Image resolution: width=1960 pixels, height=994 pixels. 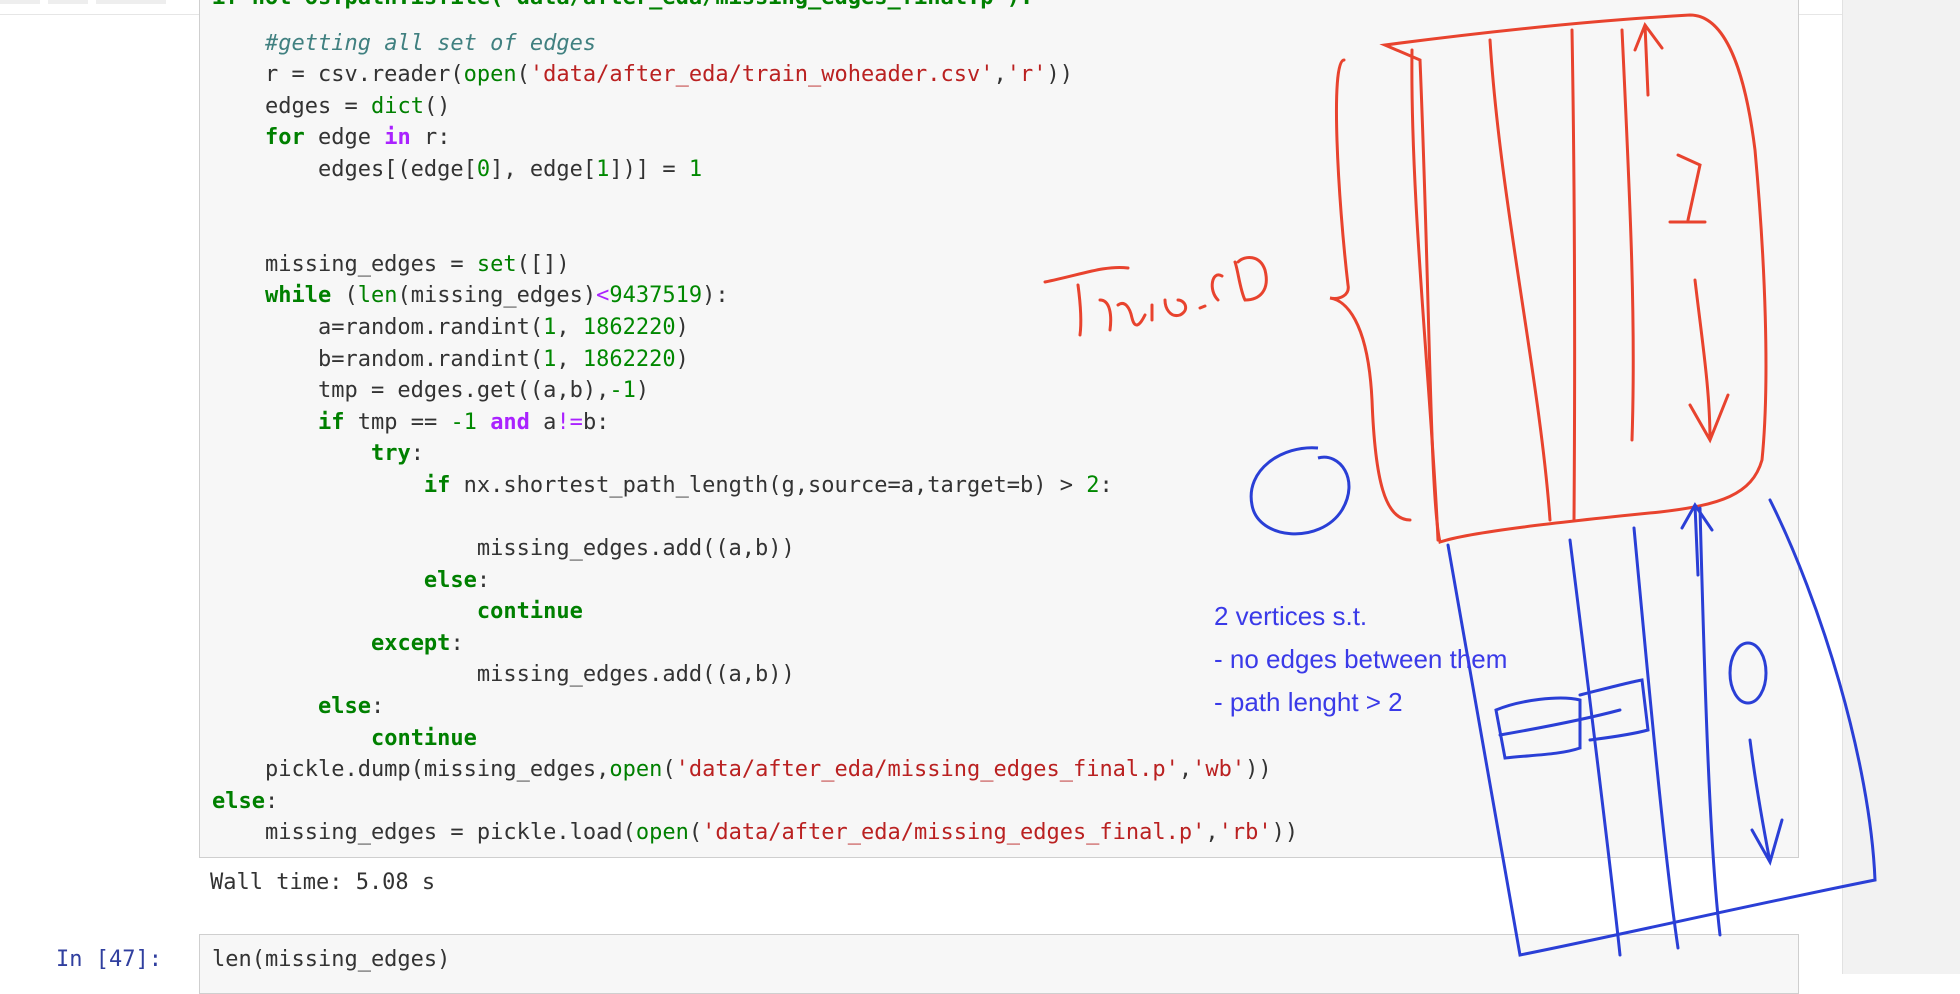 What do you see at coordinates (1300, 491) in the screenshot?
I see `blue-circle-highlight` at bounding box center [1300, 491].